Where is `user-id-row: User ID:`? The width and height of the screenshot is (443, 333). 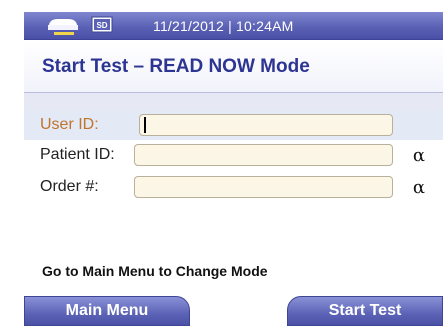
user-id-row: User ID: is located at coordinates (233, 125).